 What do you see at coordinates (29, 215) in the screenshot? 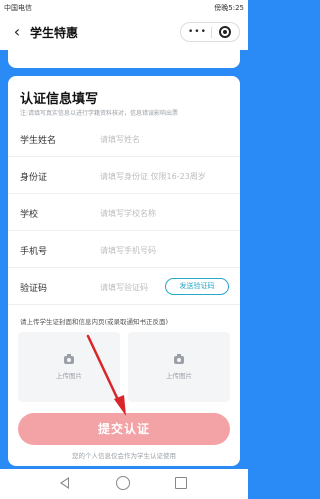
I see `field-label: 学校` at bounding box center [29, 215].